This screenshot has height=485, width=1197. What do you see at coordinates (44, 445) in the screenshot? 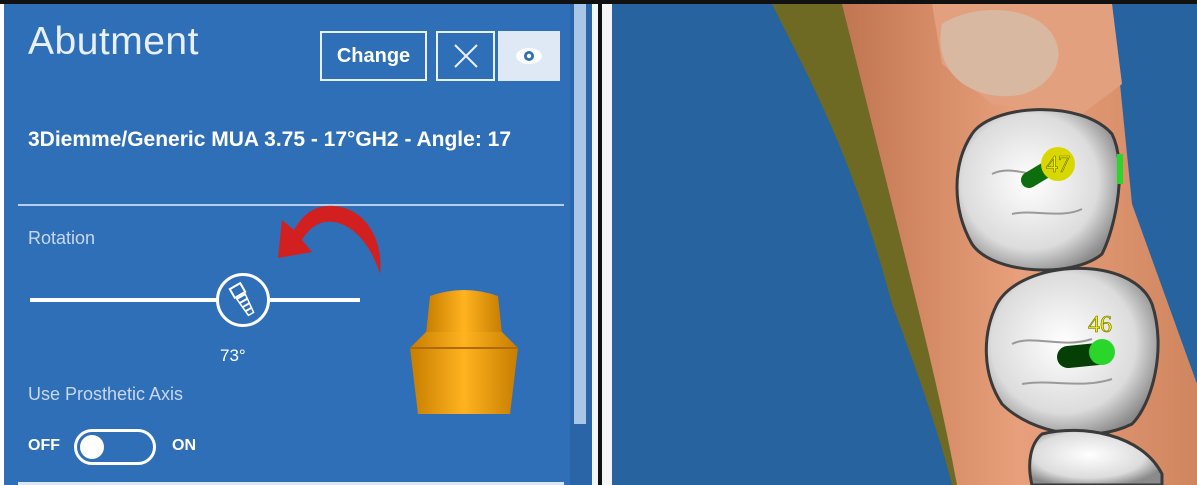
I see `toggle-off-label: OFF` at bounding box center [44, 445].